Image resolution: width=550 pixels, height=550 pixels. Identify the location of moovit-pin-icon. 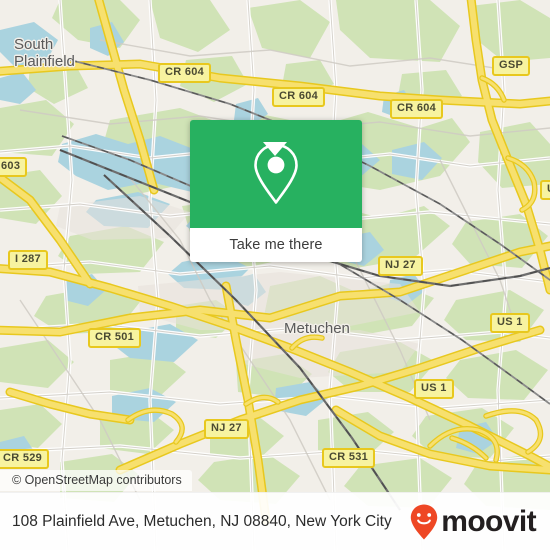
(424, 521).